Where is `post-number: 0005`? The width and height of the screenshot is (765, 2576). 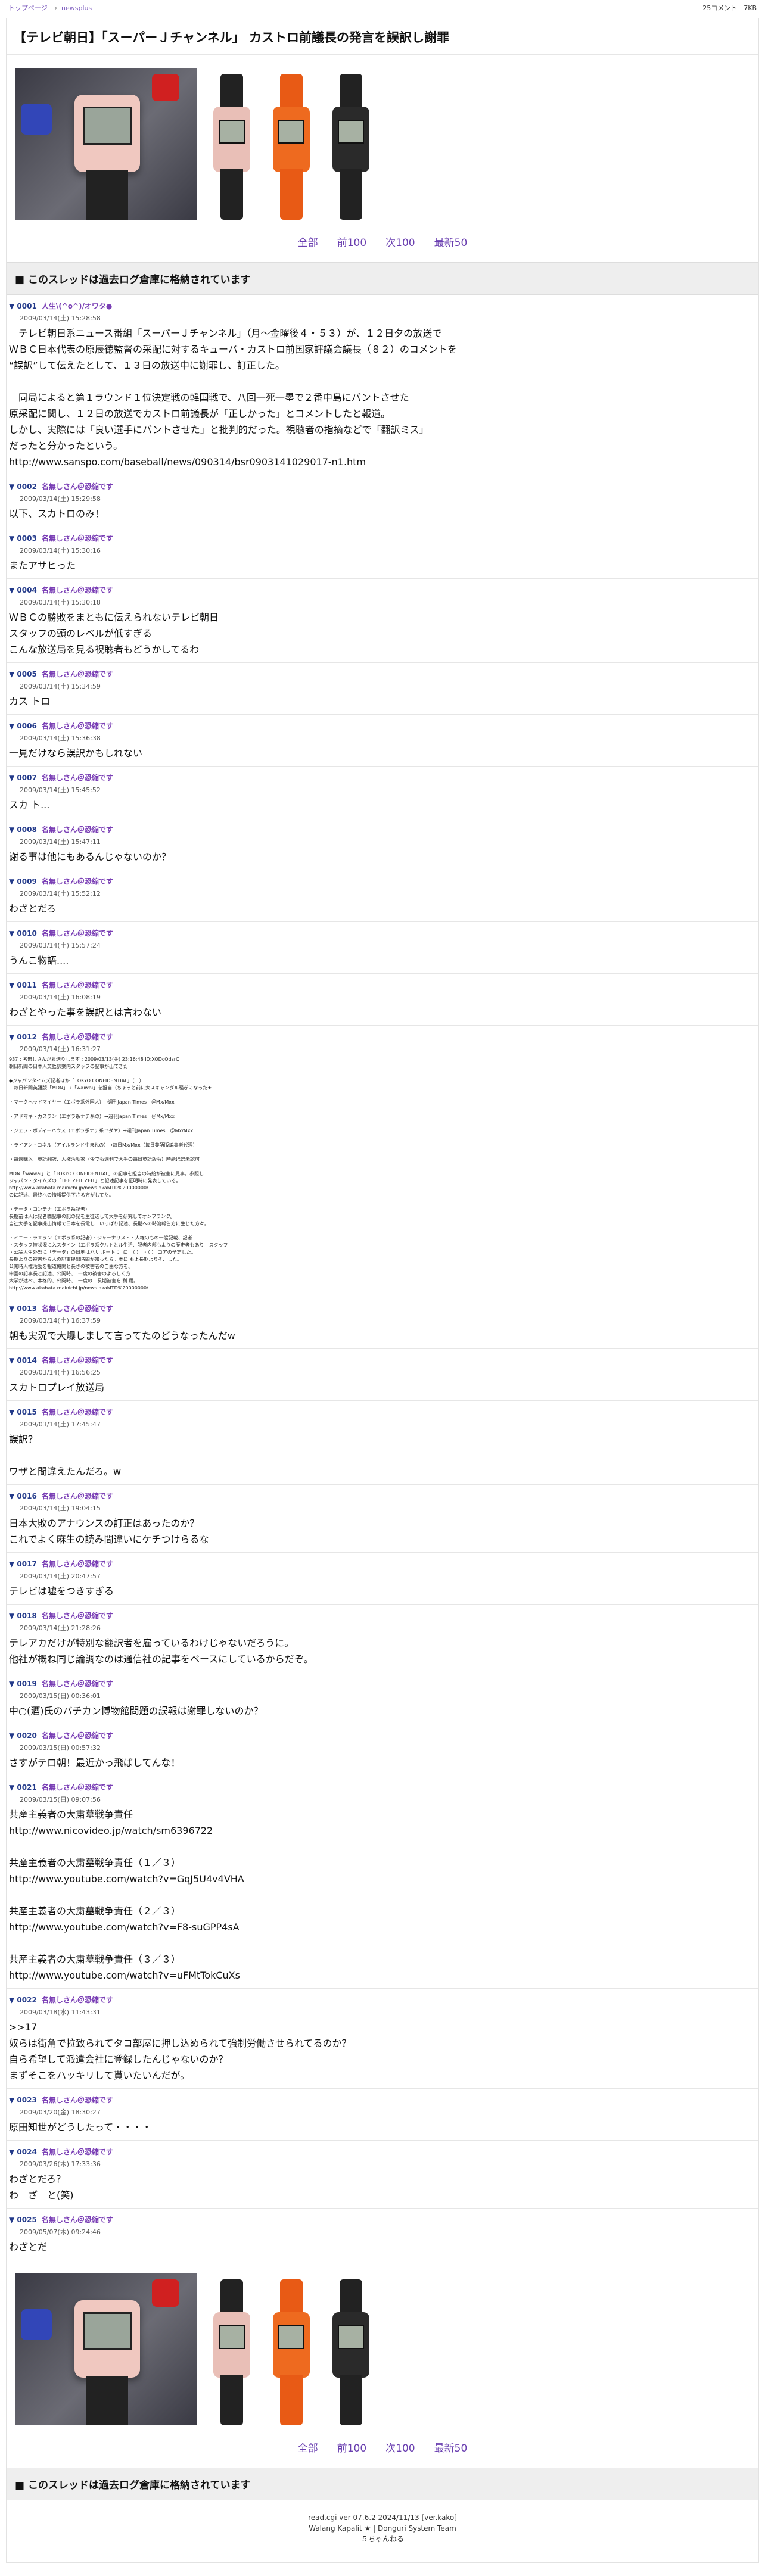
post-number: 0005 is located at coordinates (26, 674).